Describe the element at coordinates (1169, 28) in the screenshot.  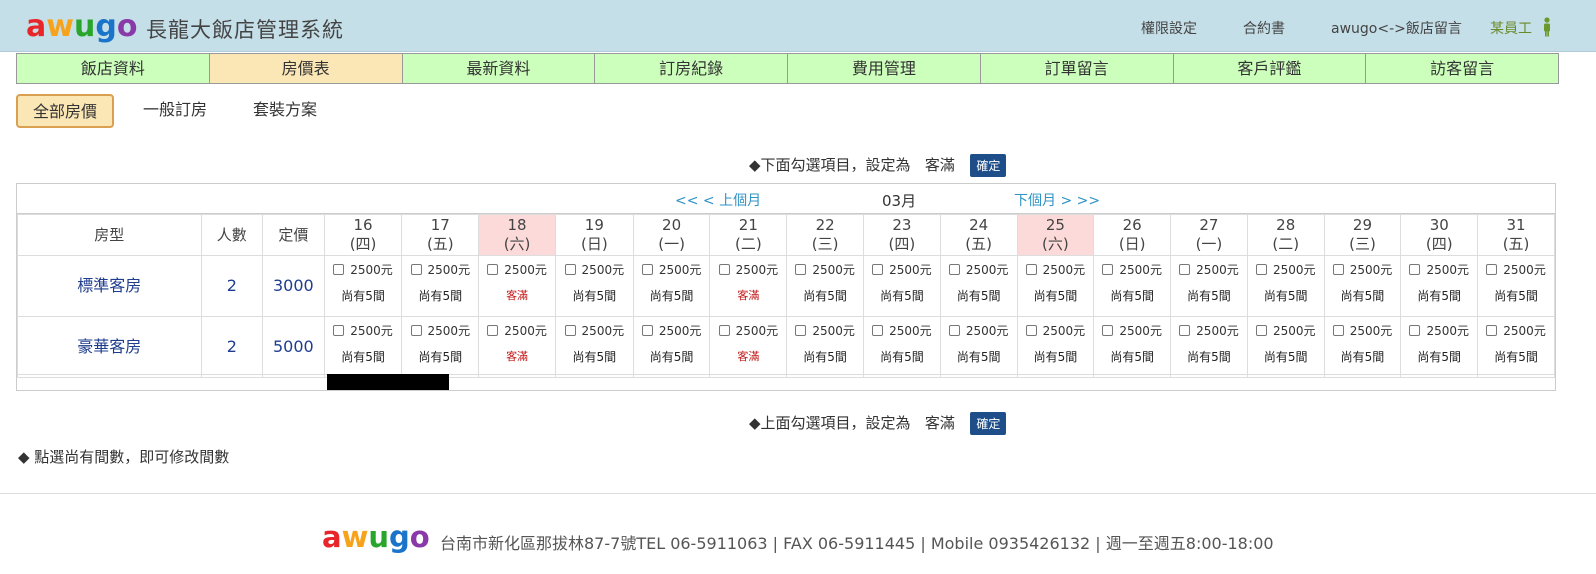
I see `permission-settings-link: 權限設定` at that location.